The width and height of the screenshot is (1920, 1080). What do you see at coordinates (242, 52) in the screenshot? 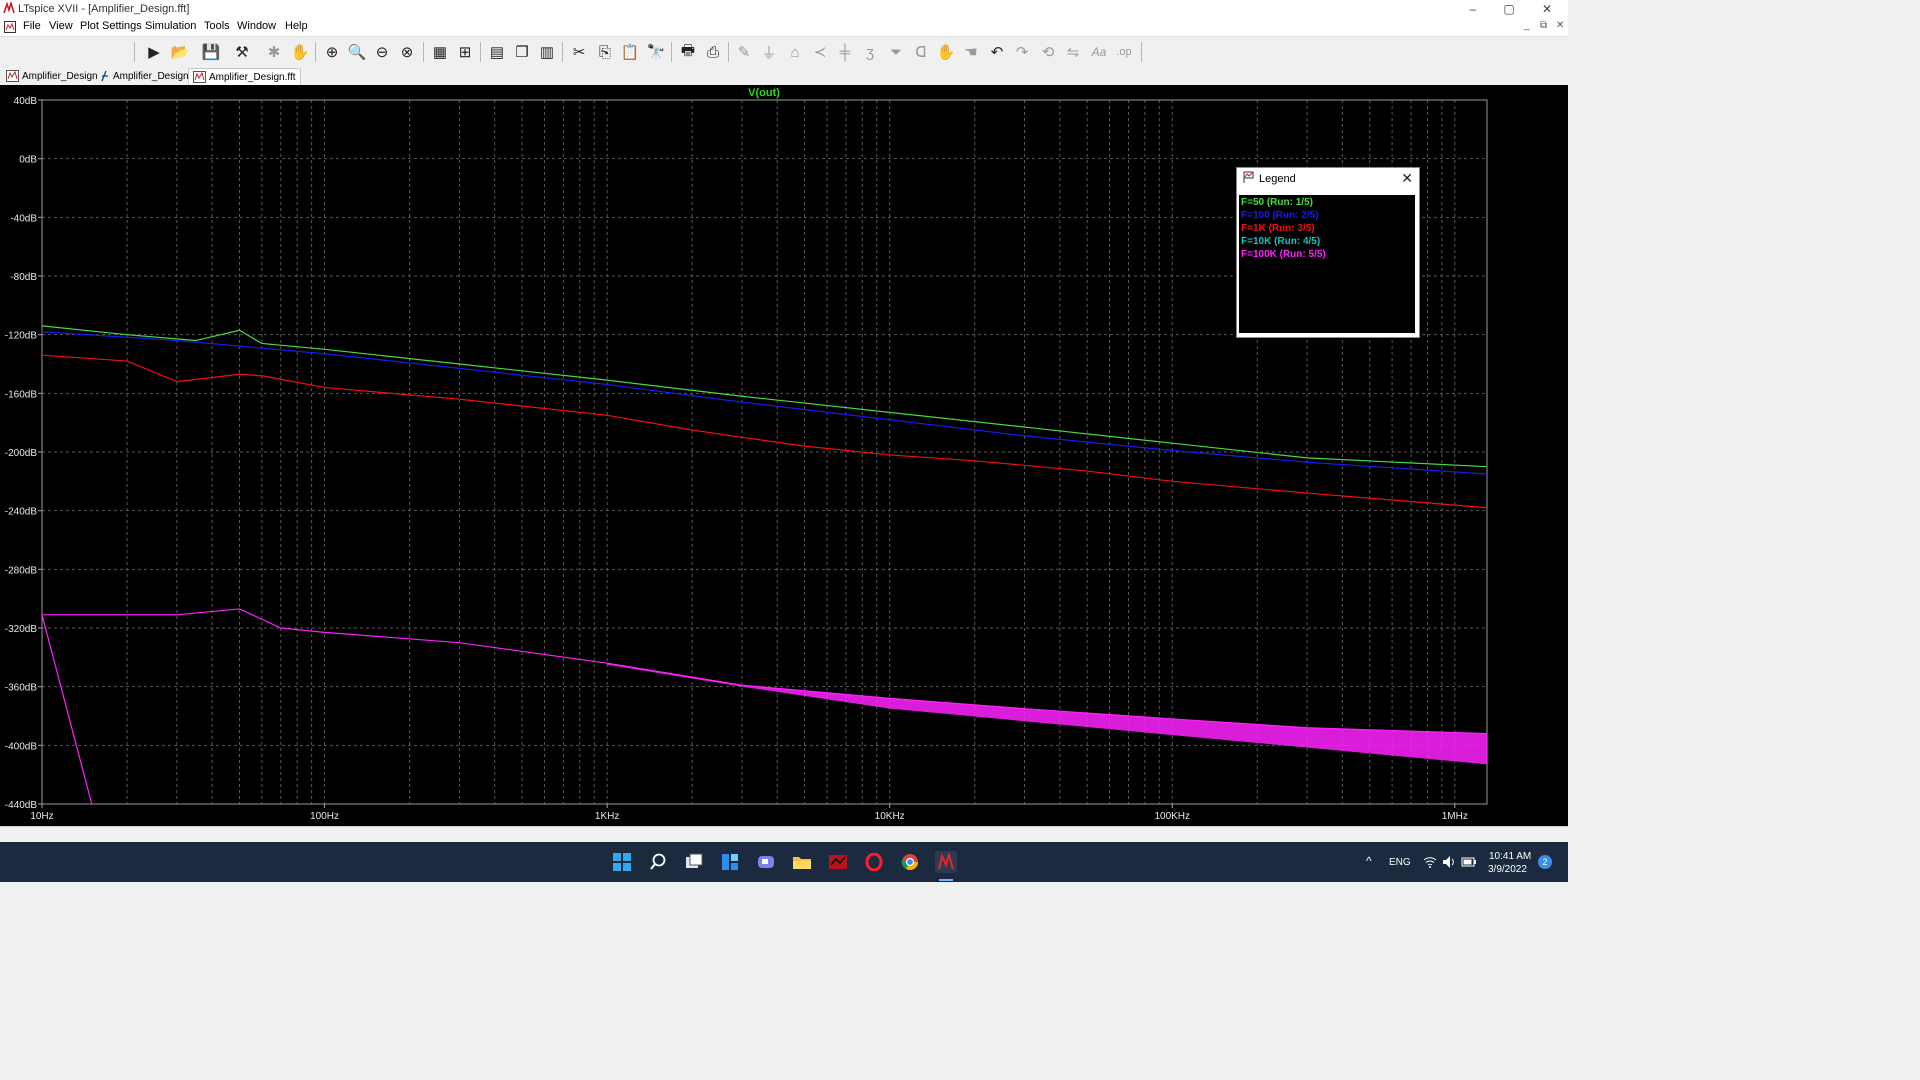
I see `control-panel-icon: ⚒` at bounding box center [242, 52].